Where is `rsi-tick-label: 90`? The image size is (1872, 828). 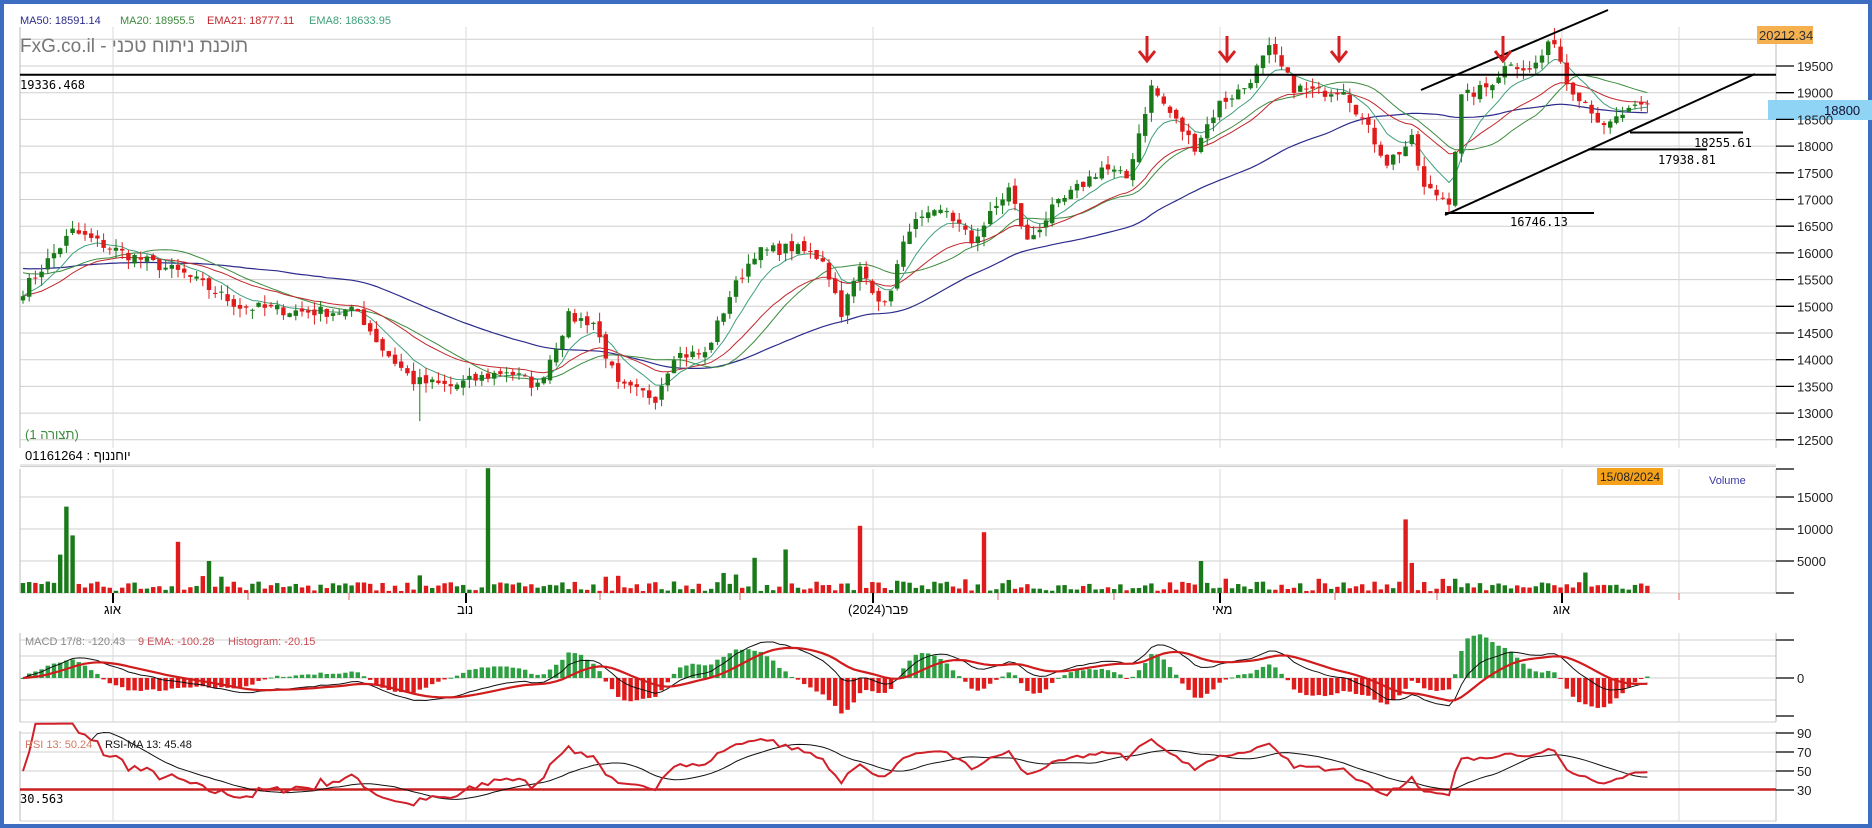 rsi-tick-label: 90 is located at coordinates (1804, 733).